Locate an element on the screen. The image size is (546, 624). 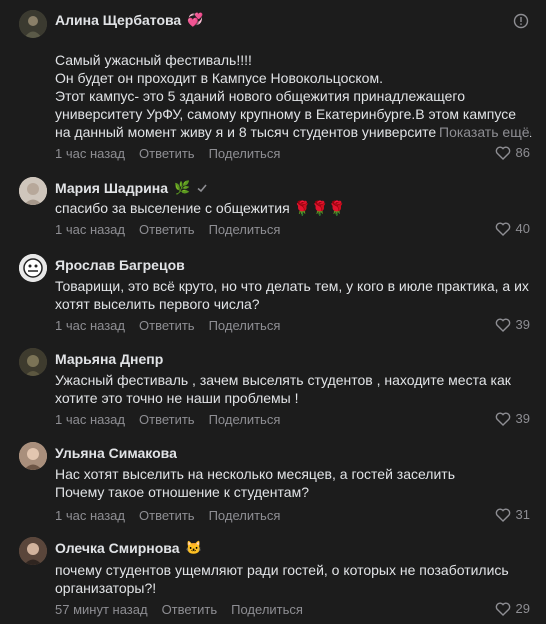
like-count: 86 is located at coordinates (522, 152).